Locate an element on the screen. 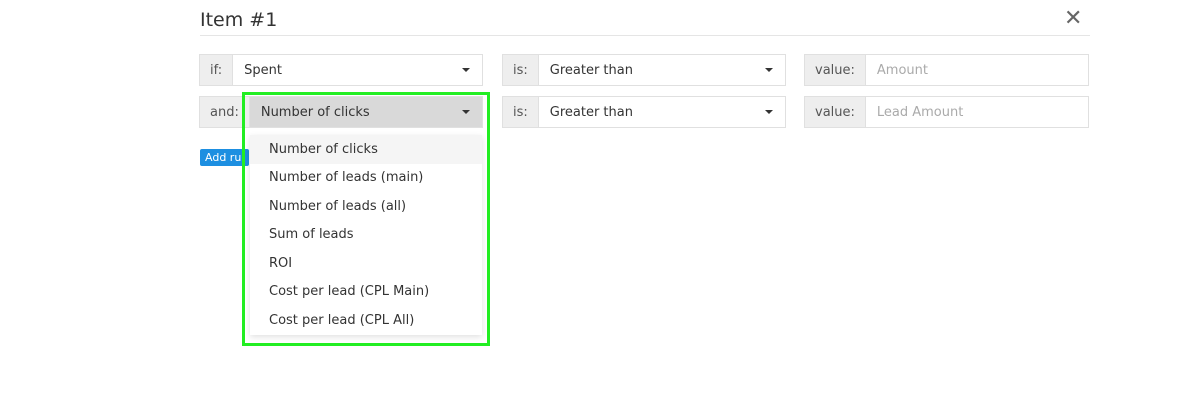 The width and height of the screenshot is (1200, 400). if-value-input: Amount is located at coordinates (977, 70).